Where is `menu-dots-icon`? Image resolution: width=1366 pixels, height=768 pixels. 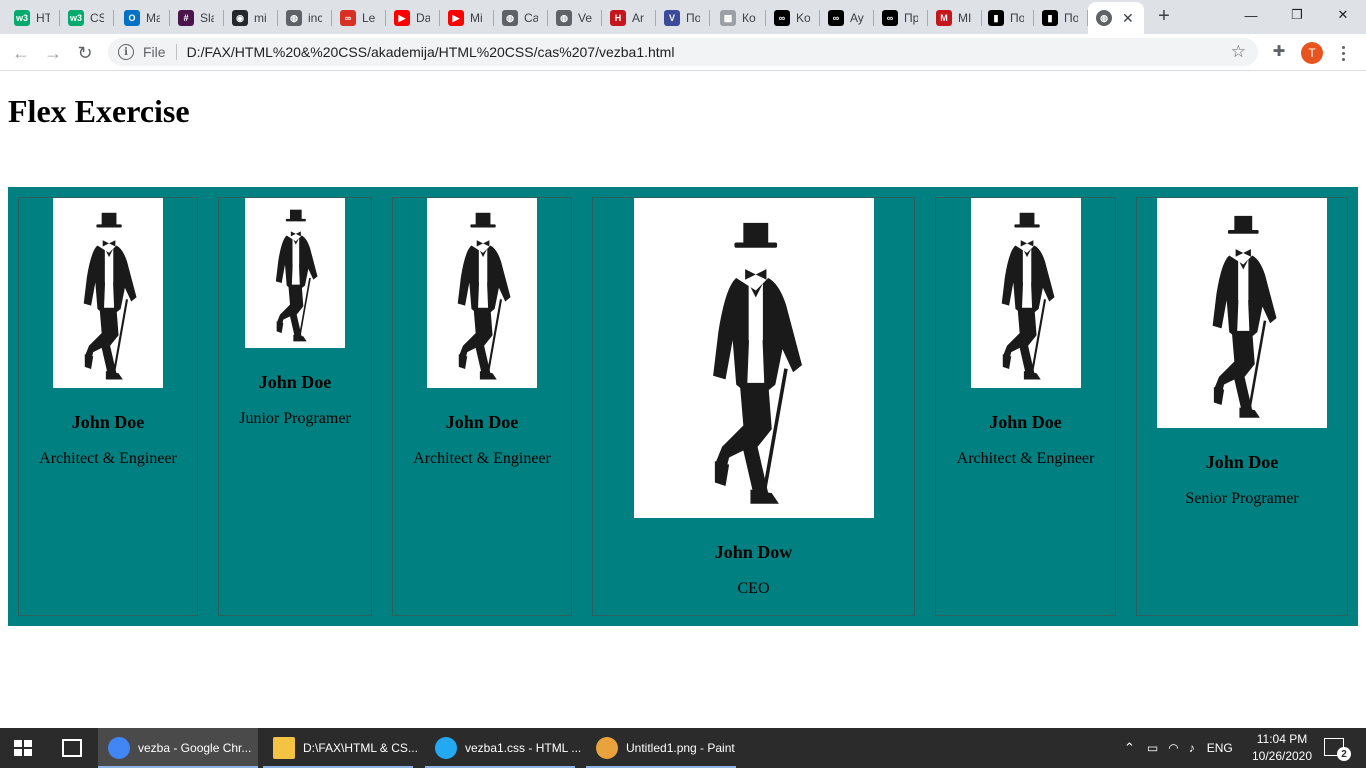 menu-dots-icon is located at coordinates (1343, 53).